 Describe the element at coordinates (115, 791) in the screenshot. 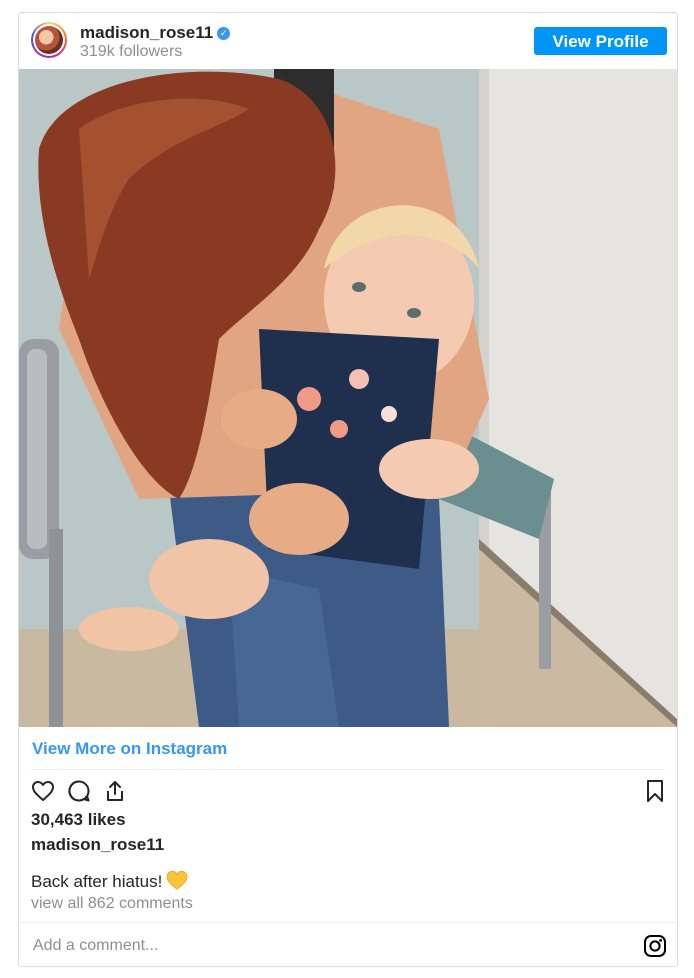

I see `share-icon` at that location.